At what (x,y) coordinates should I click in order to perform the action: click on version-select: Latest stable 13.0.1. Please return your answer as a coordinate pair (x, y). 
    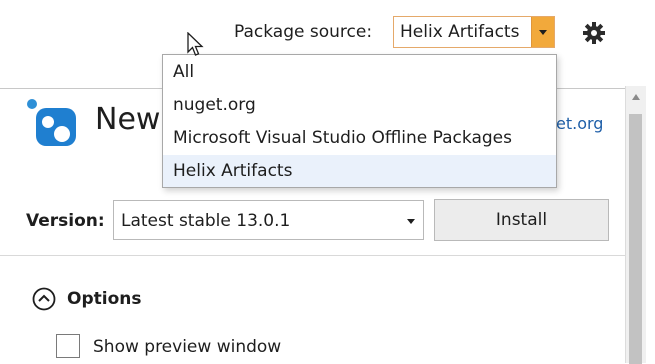
    Looking at the image, I should click on (268, 220).